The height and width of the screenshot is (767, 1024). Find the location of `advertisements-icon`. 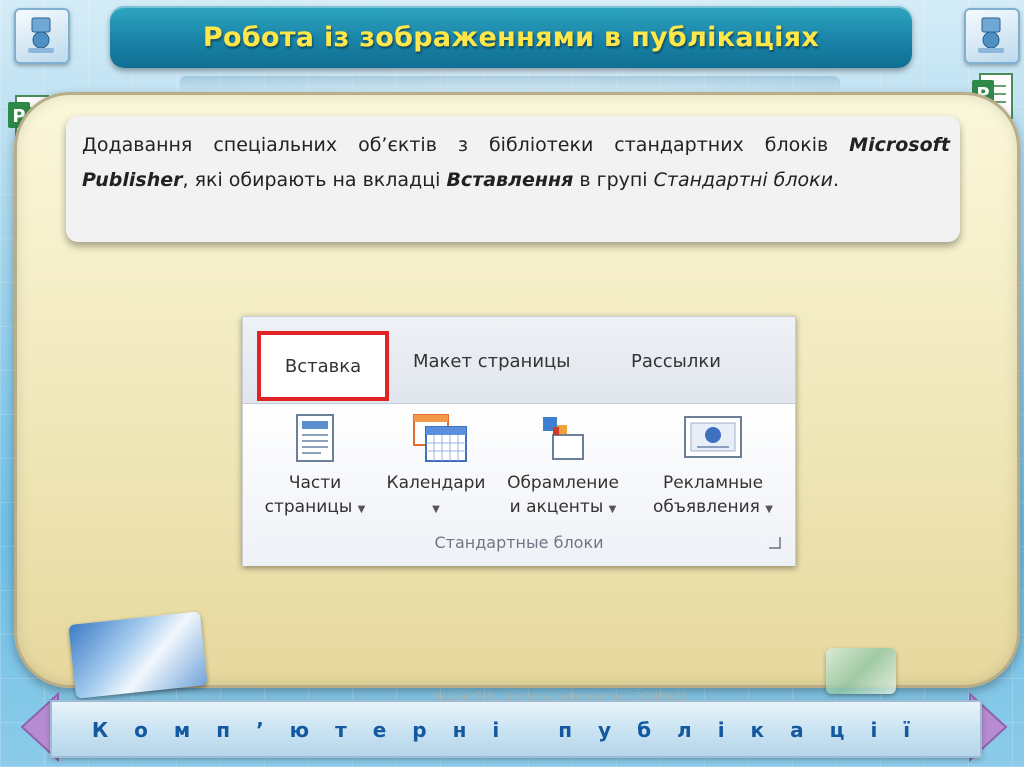

advertisements-icon is located at coordinates (713, 438).